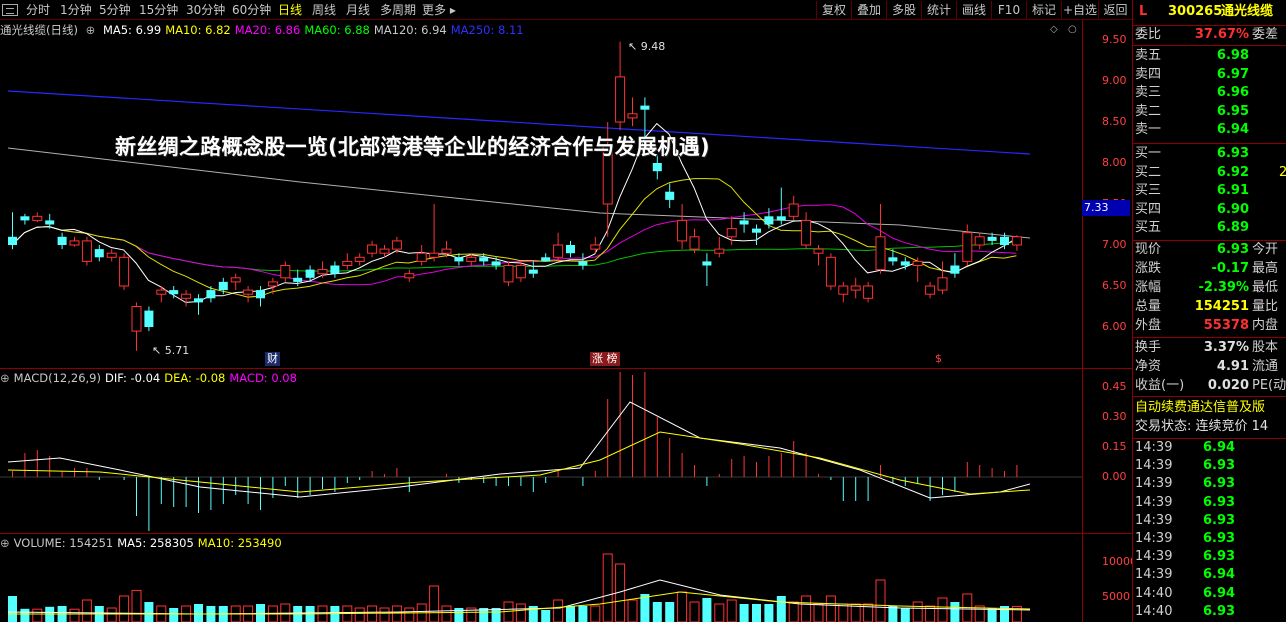  Describe the element at coordinates (1209, 408) in the screenshot. I see `news-ticker: 自动续费通达信普及版` at that location.